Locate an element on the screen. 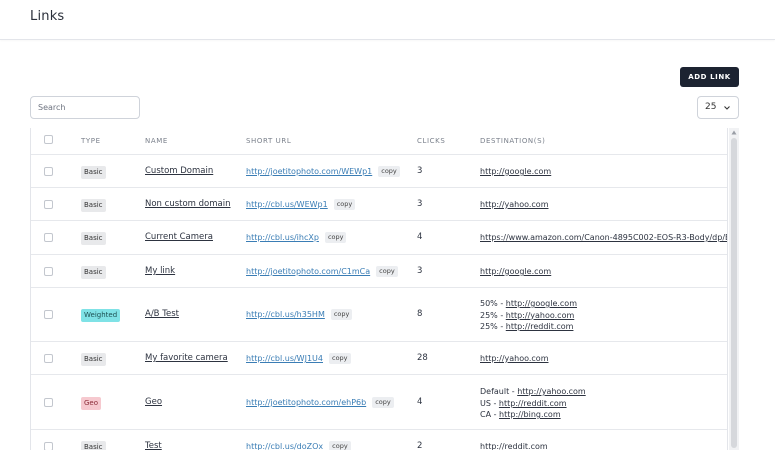 Image resolution: width=775 pixels, height=450 pixels. short-url-cell: http://cbl.us/h35HM copy is located at coordinates (299, 314).